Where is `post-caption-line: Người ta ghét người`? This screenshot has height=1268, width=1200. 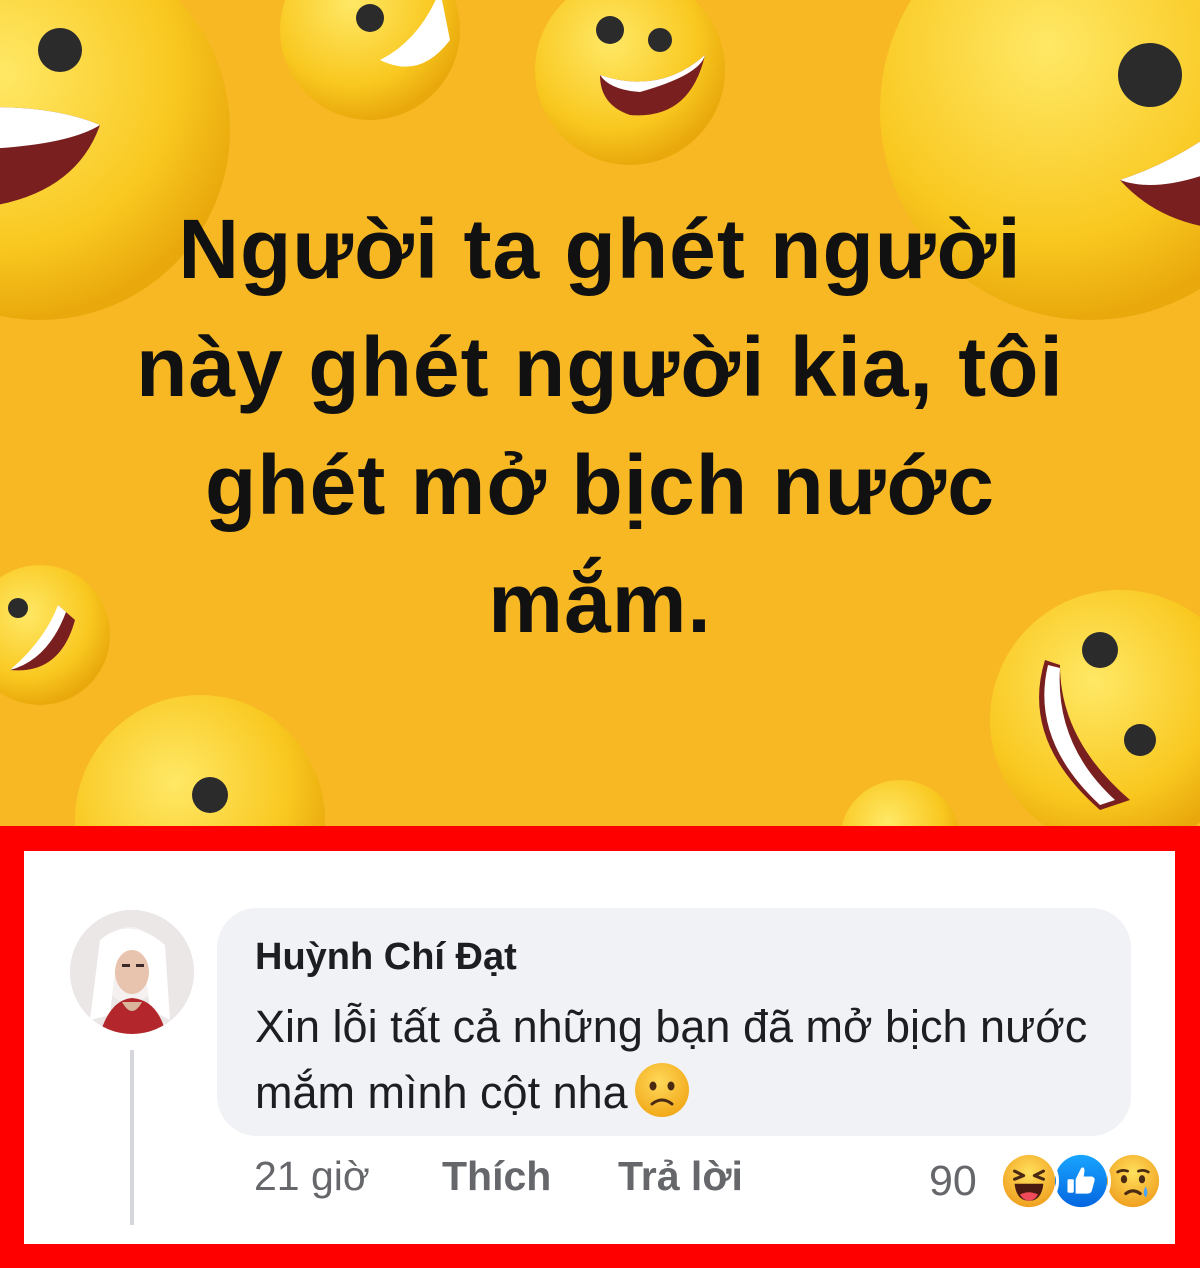
post-caption-line: Người ta ghét người is located at coordinates (600, 249).